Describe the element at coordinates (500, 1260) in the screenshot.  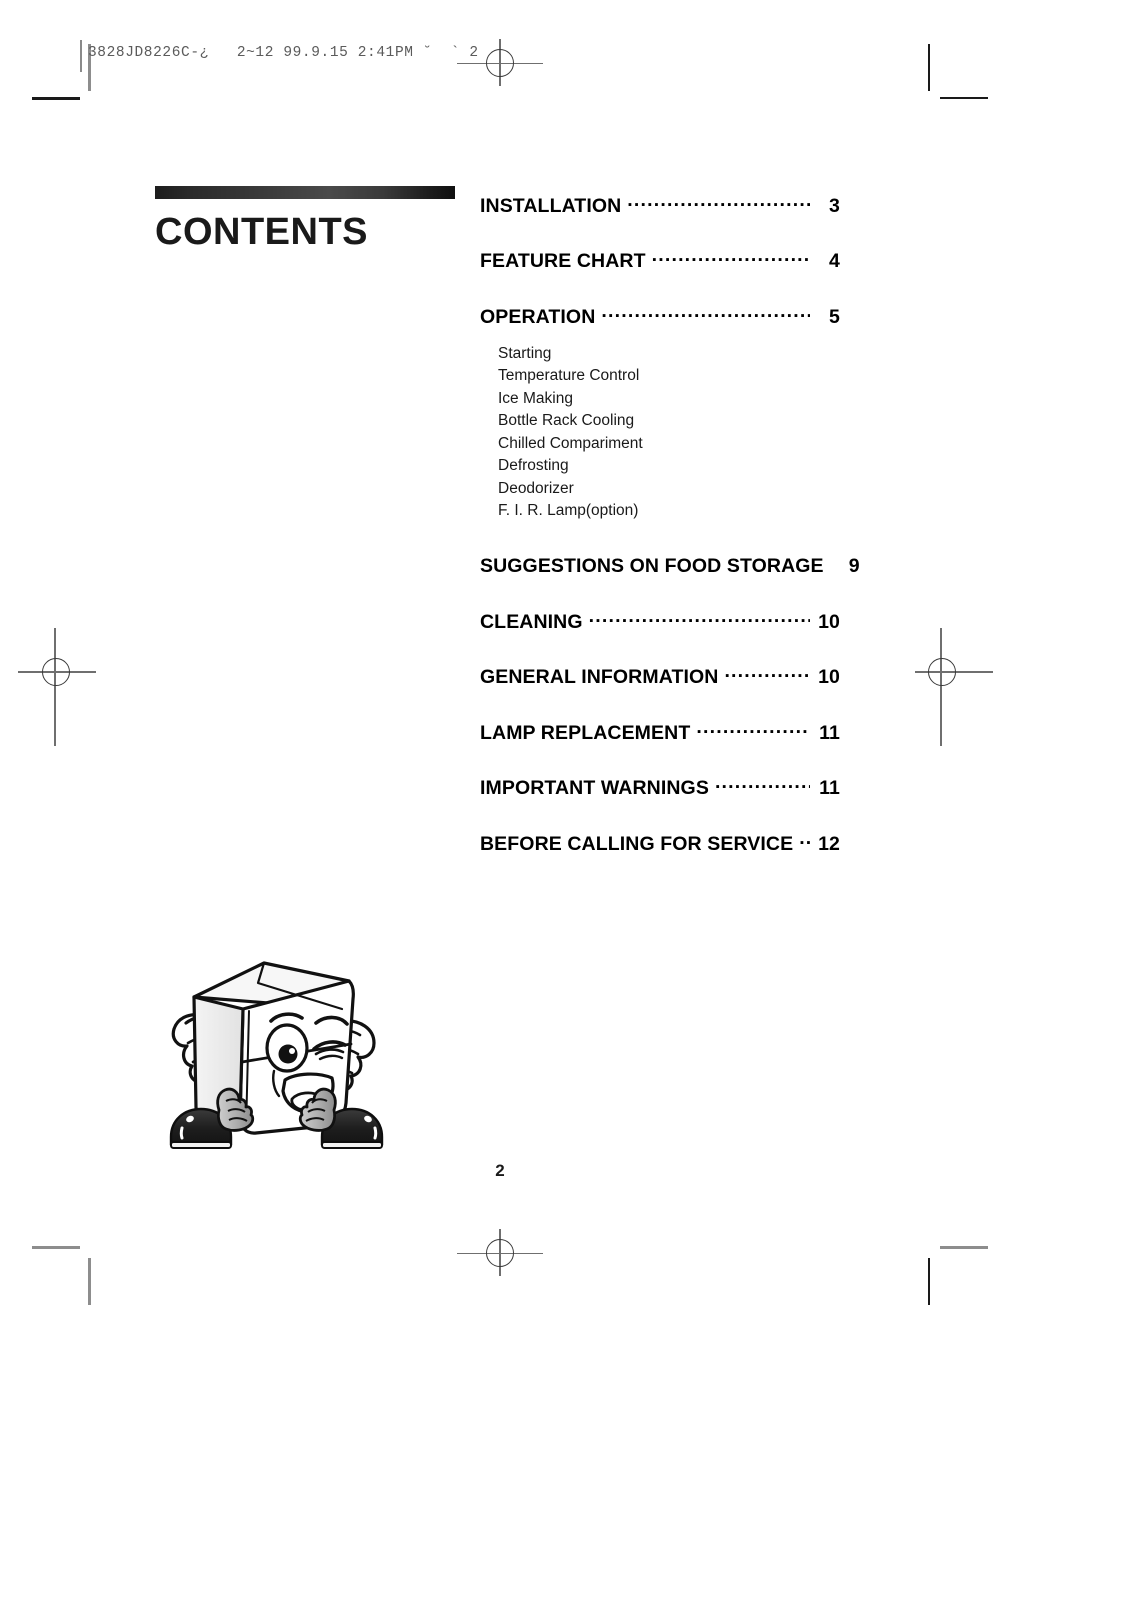
I see `registration-mark-bottom` at that location.